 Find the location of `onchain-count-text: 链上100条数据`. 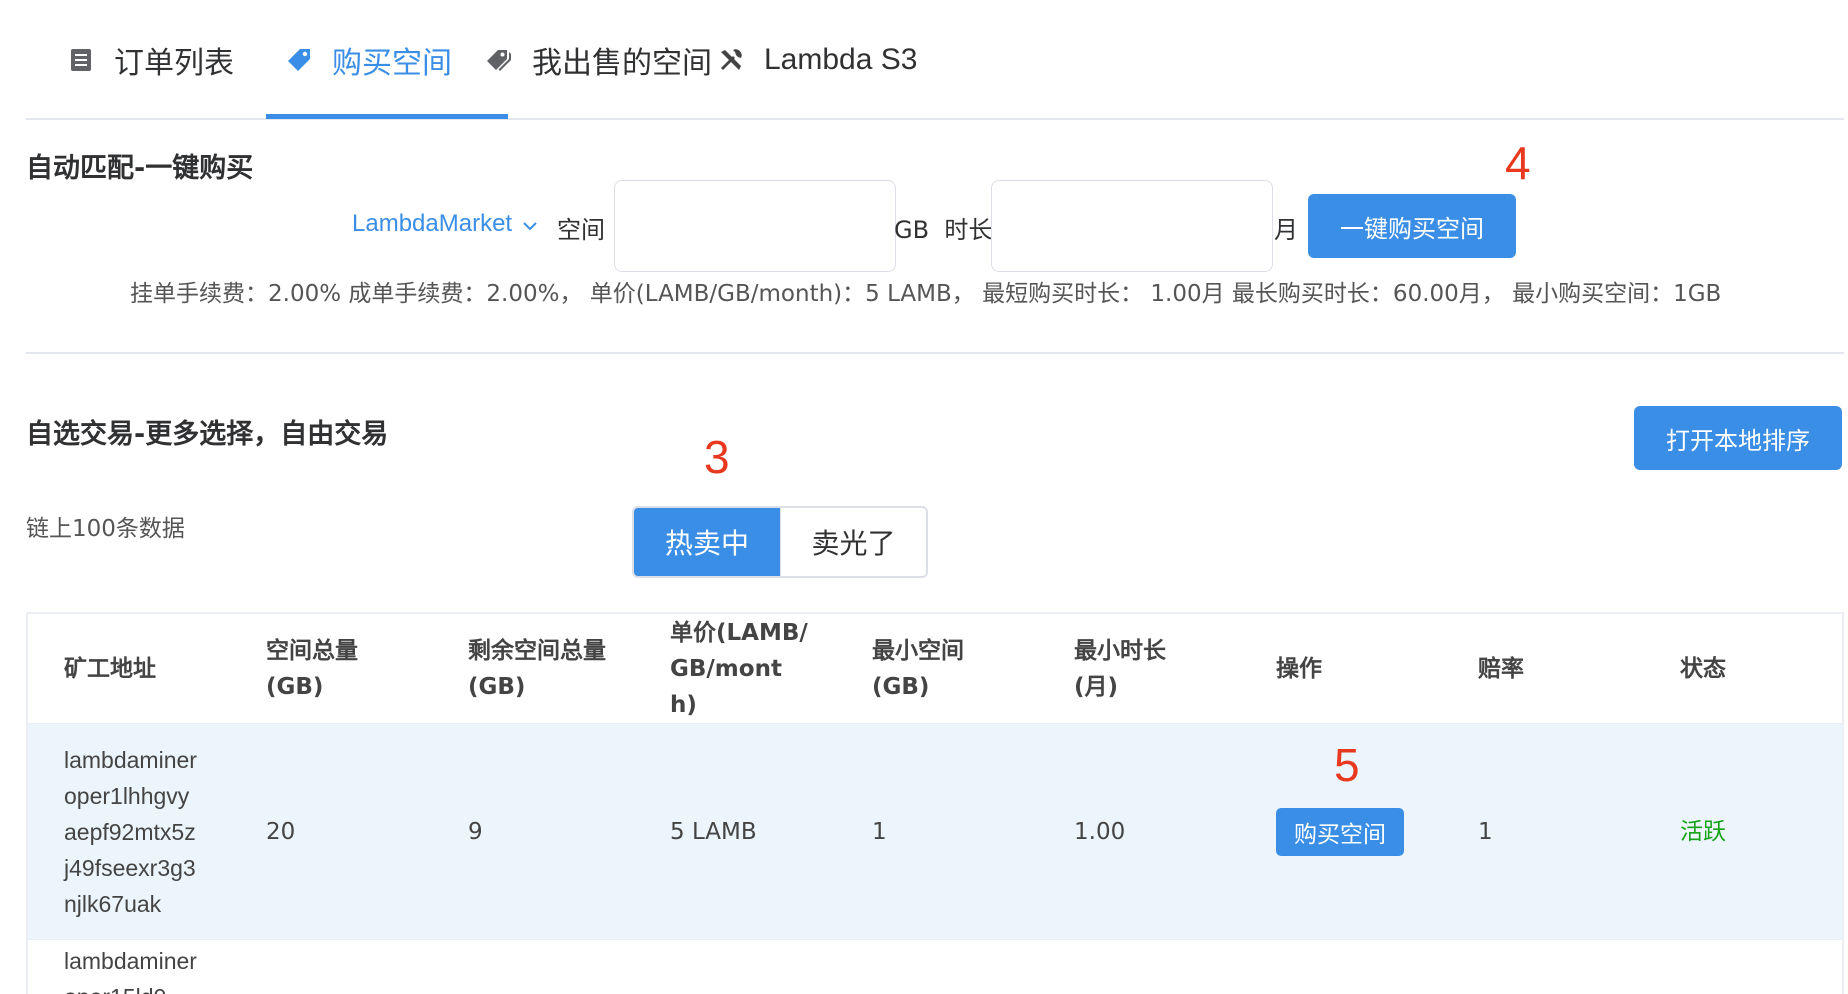

onchain-count-text: 链上100条数据 is located at coordinates (105, 529).